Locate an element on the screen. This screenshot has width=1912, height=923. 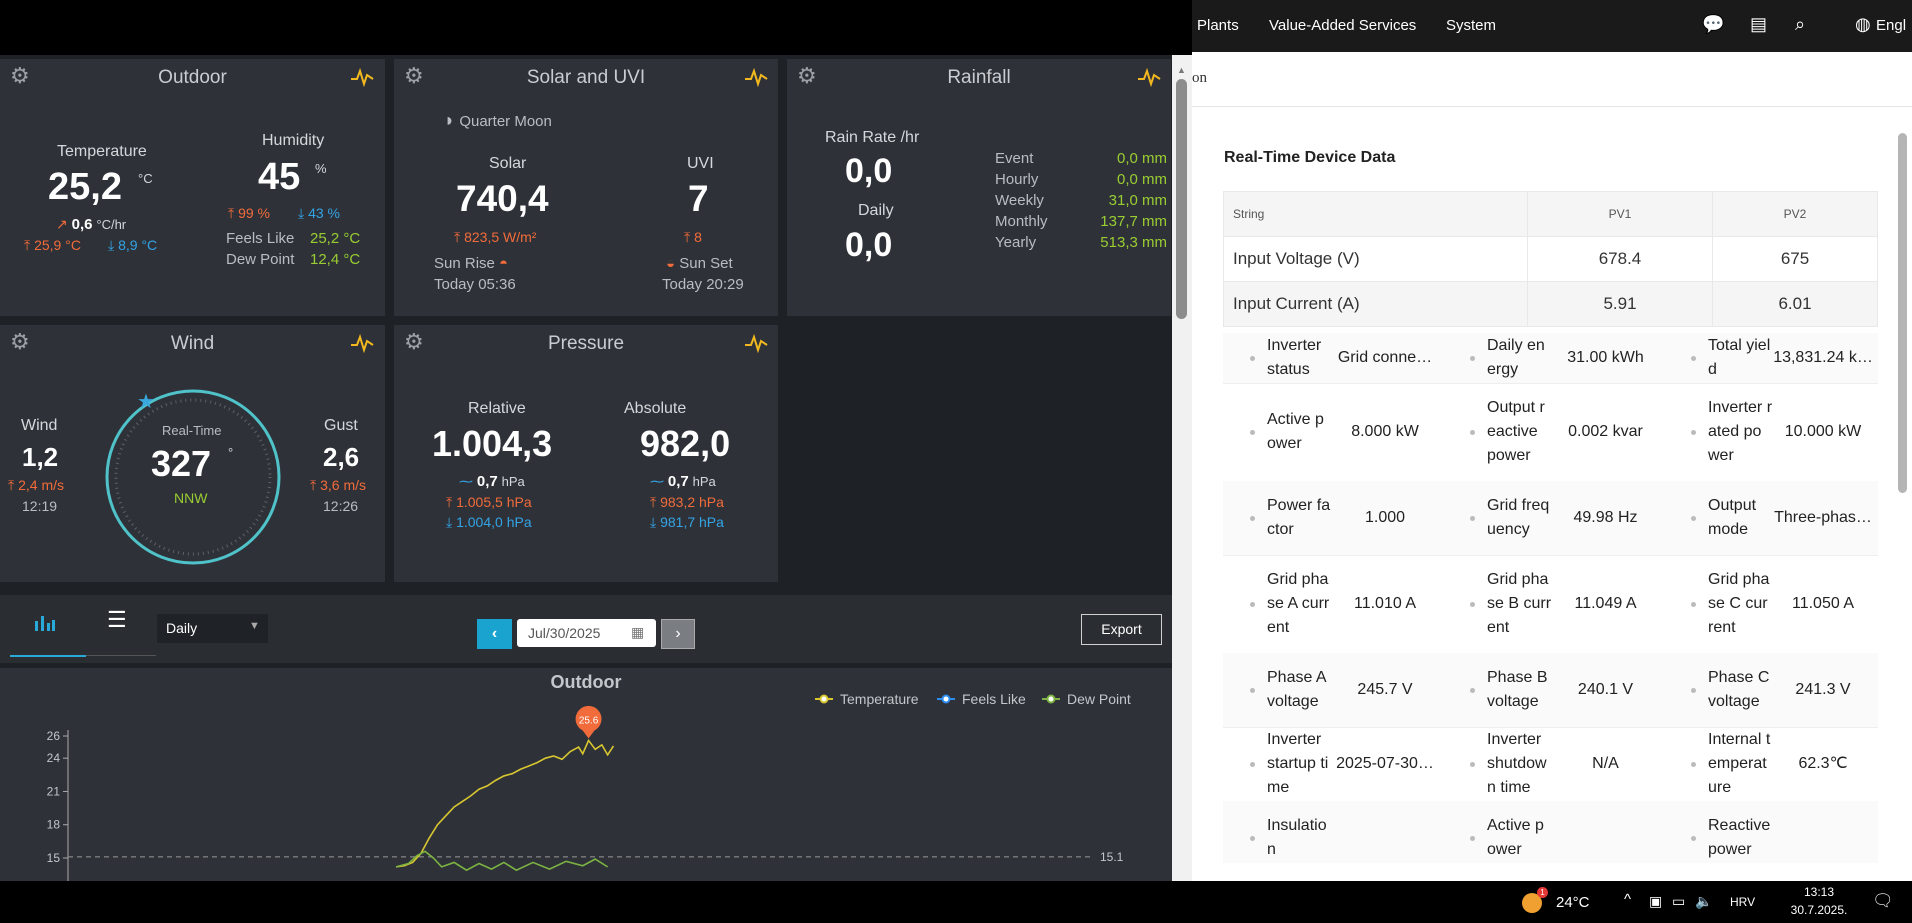
scroll-up-icon: ▲ is located at coordinates (1181, 70).